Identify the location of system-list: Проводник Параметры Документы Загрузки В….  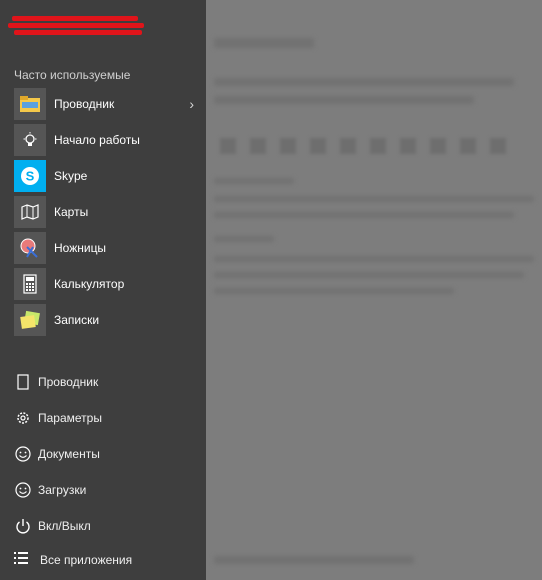
(110, 454).